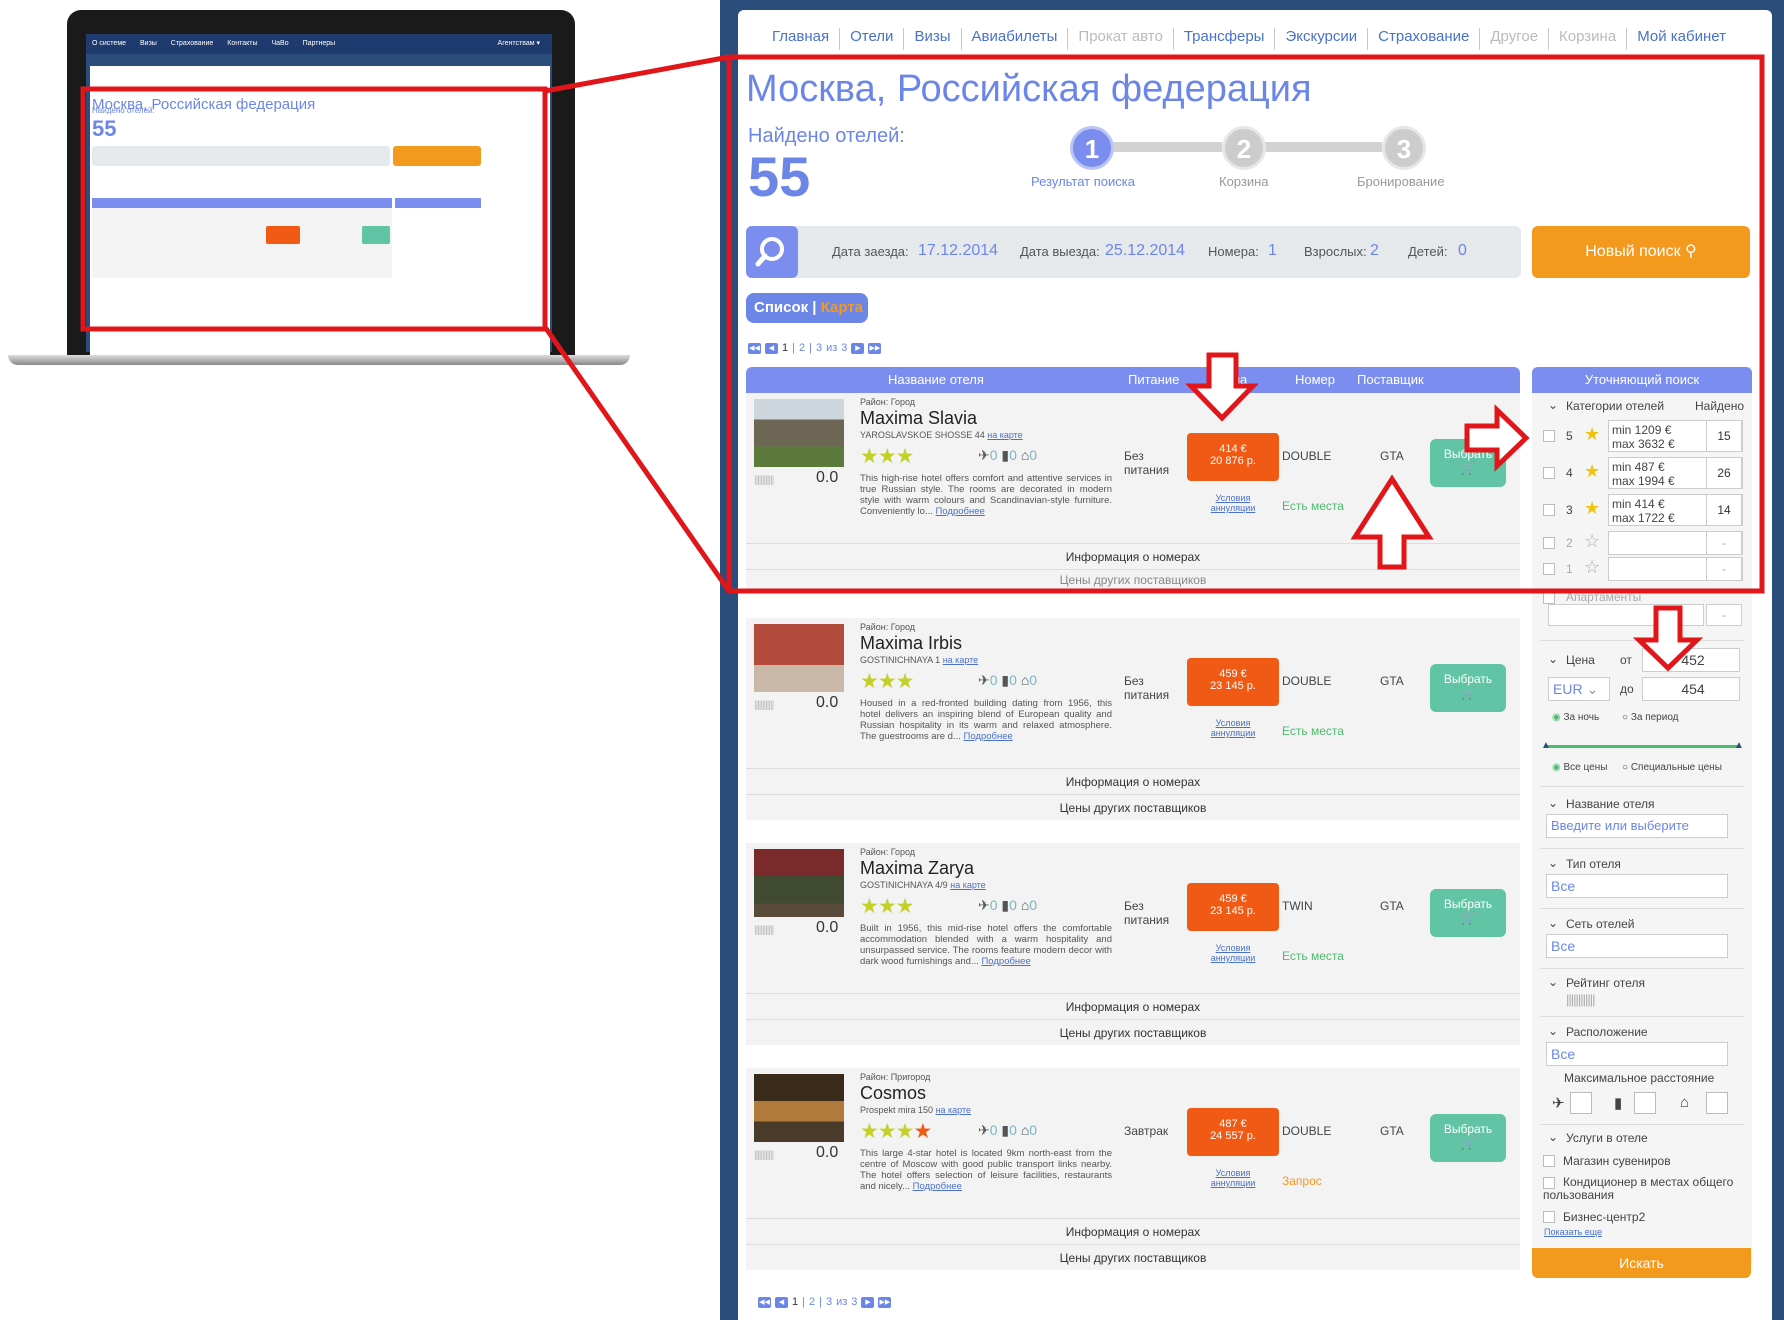 The width and height of the screenshot is (1784, 1320). I want to click on arrow-down-price, so click(1222, 387).